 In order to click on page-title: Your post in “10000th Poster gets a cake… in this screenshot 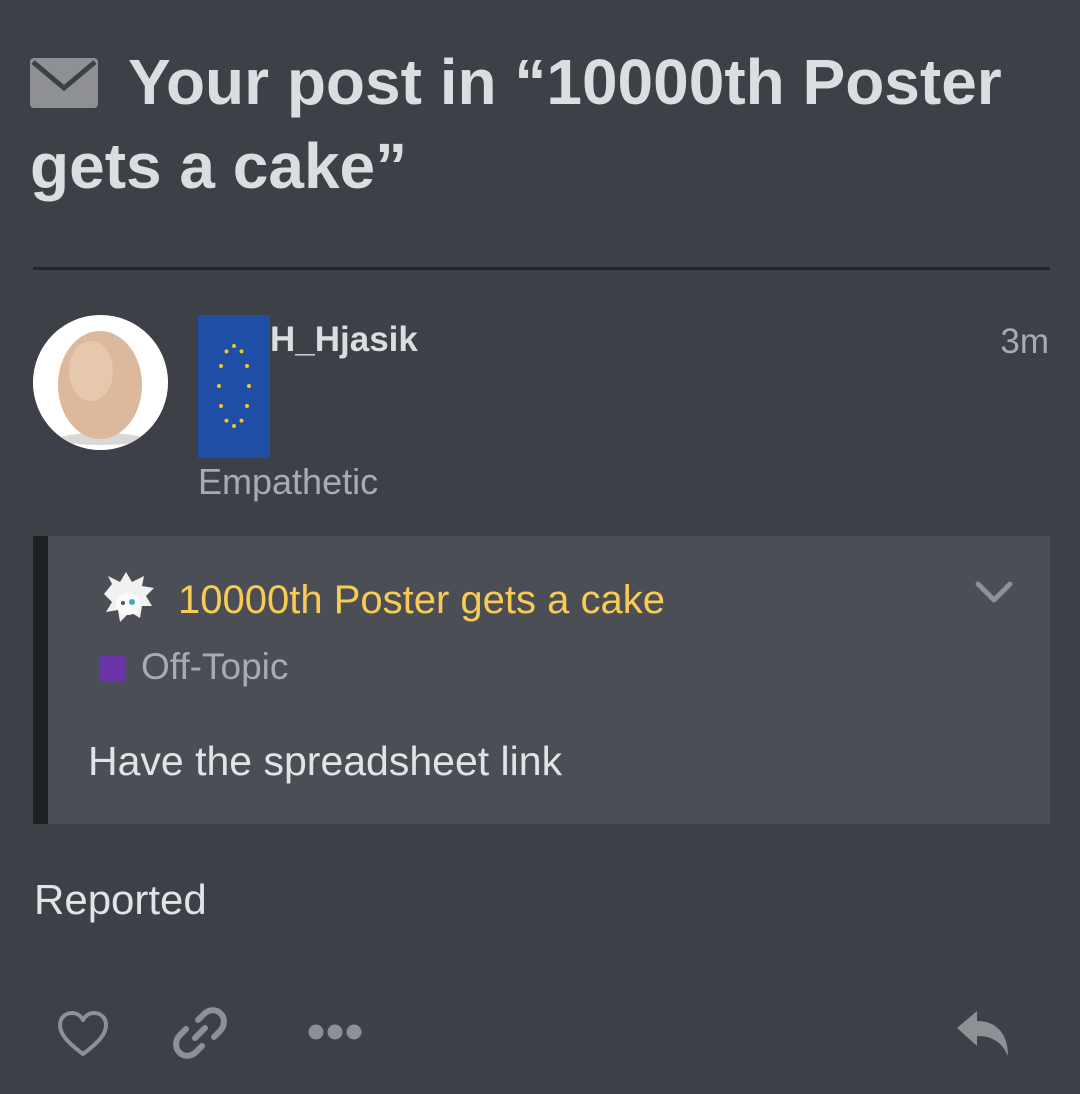, I will do `click(535, 124)`.